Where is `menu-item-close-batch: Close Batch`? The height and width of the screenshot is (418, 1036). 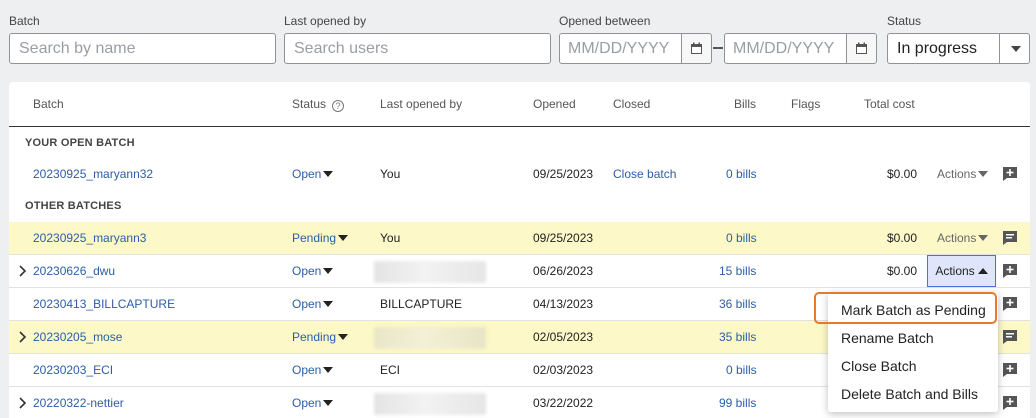
menu-item-close-batch: Close Batch is located at coordinates (878, 366).